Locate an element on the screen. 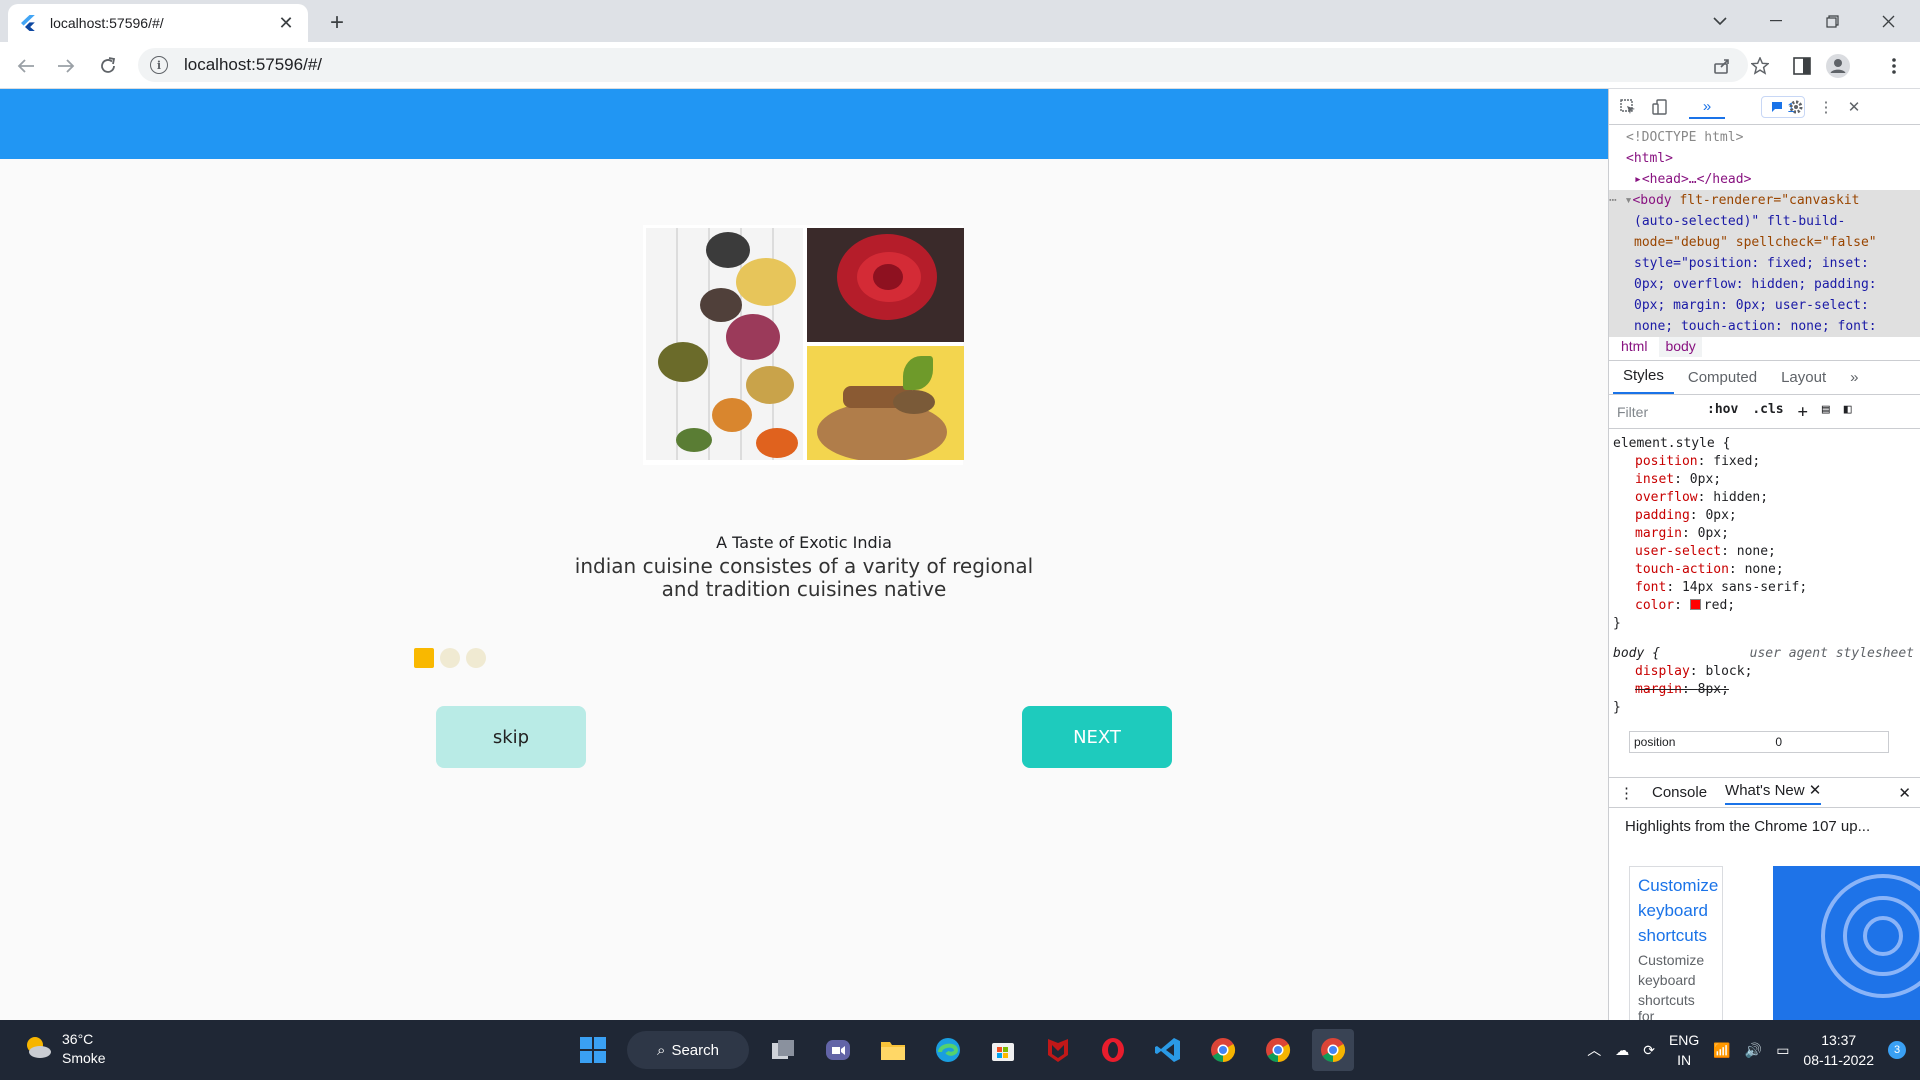 Image resolution: width=1920 pixels, height=1080 pixels. add-rule-icon: + is located at coordinates (1803, 412).